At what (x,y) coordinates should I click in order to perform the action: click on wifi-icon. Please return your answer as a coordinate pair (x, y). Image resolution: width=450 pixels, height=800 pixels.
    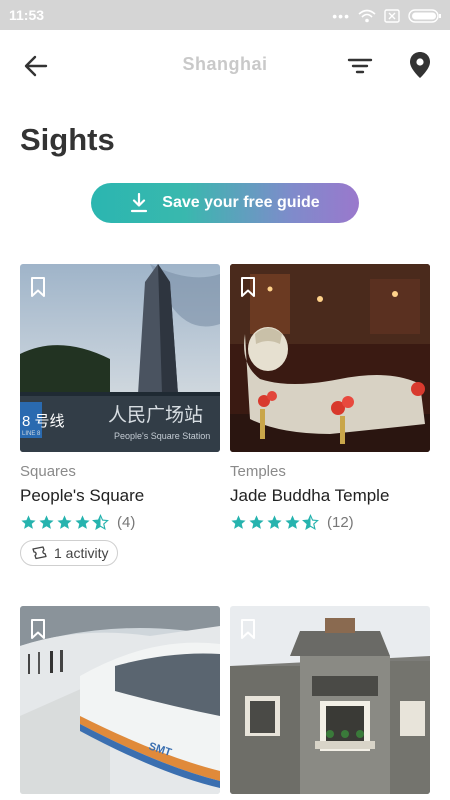
    Looking at the image, I should click on (367, 16).